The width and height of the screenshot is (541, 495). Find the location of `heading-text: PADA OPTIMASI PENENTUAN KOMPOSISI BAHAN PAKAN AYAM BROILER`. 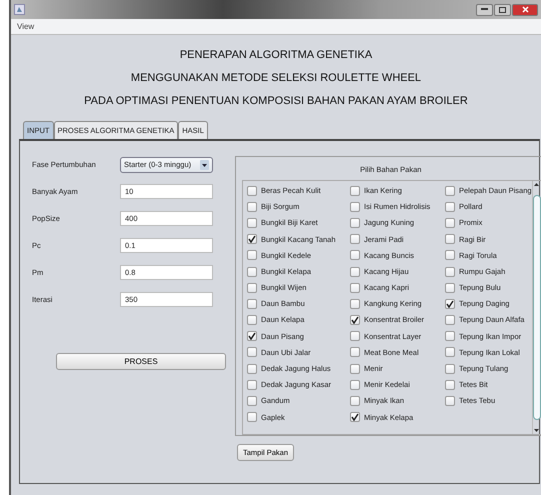

heading-text: PADA OPTIMASI PENENTUAN KOMPOSISI BAHAN PAKAN AYAM BROILER is located at coordinates (276, 101).